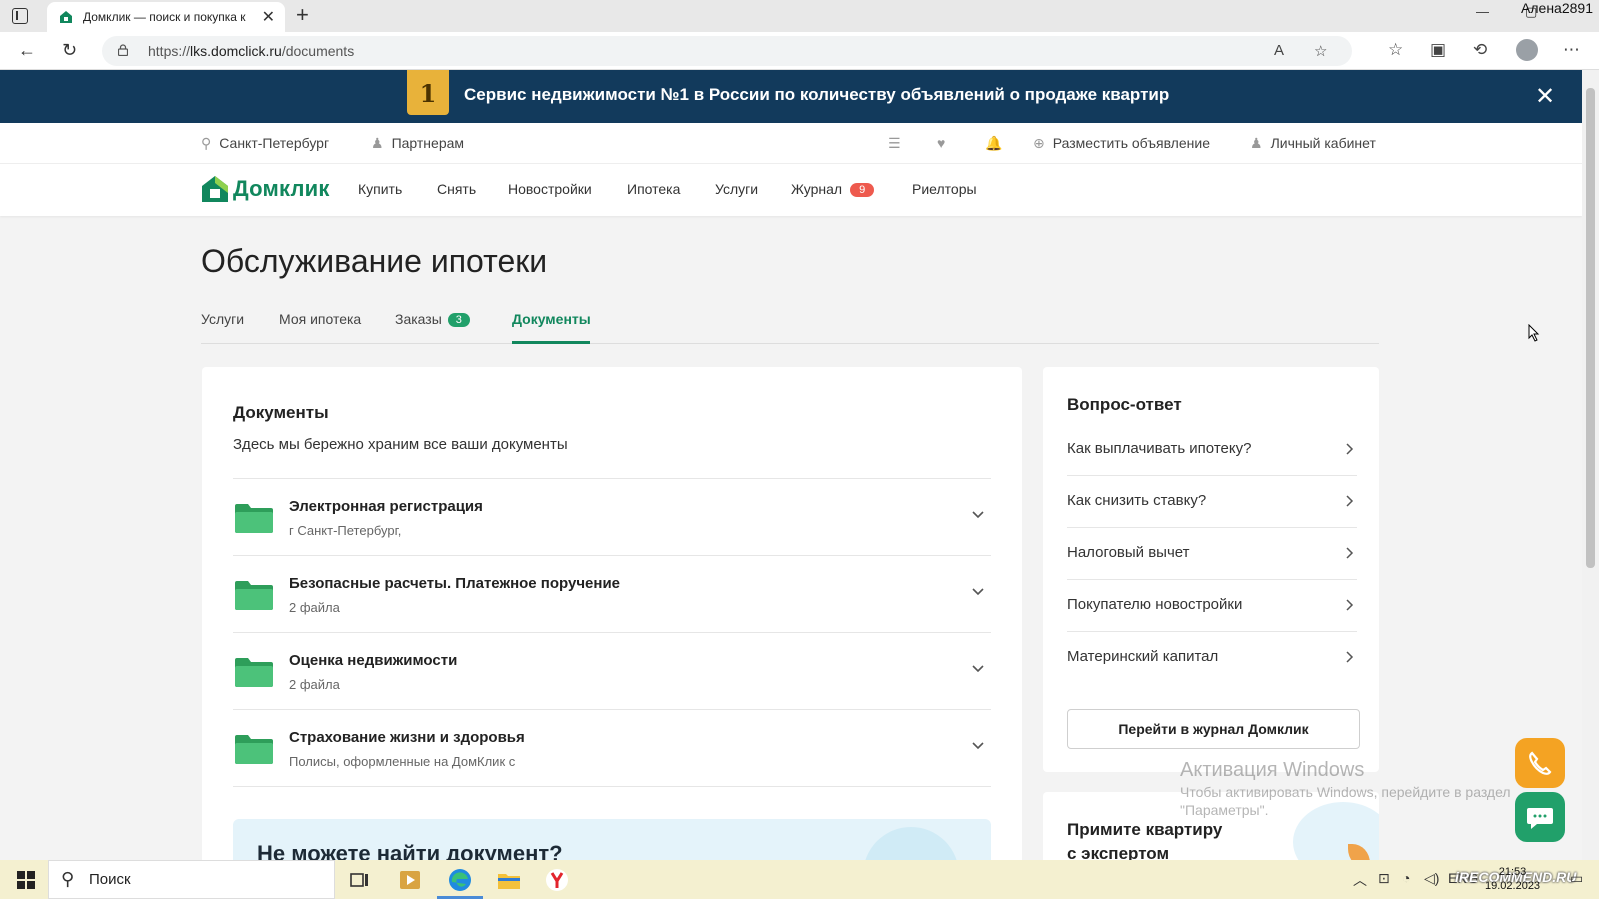 The image size is (1599, 899). Describe the element at coordinates (1431, 878) in the screenshot. I see `volume-icon: ◁)` at that location.